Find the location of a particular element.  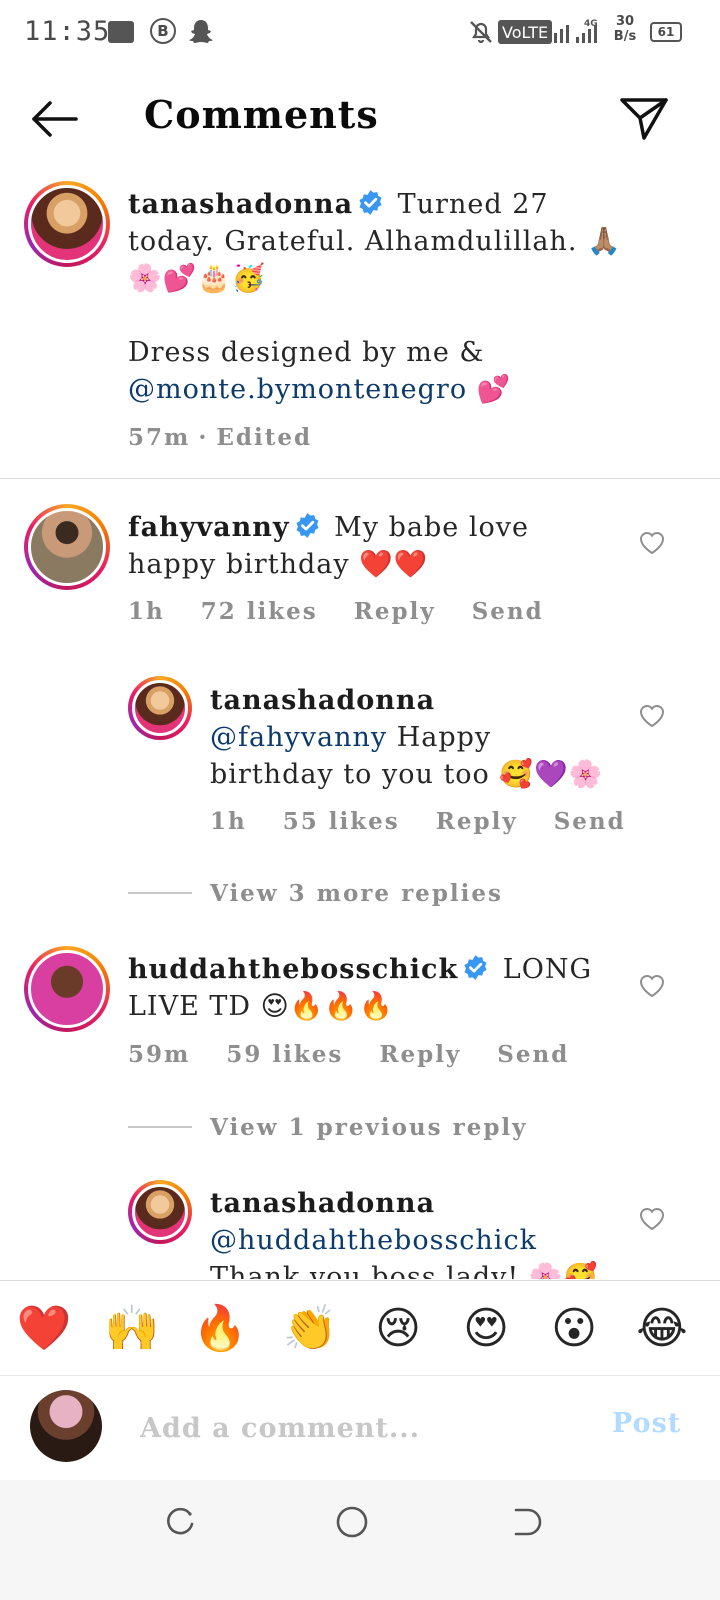

comment-time: 1h is located at coordinates (146, 611).